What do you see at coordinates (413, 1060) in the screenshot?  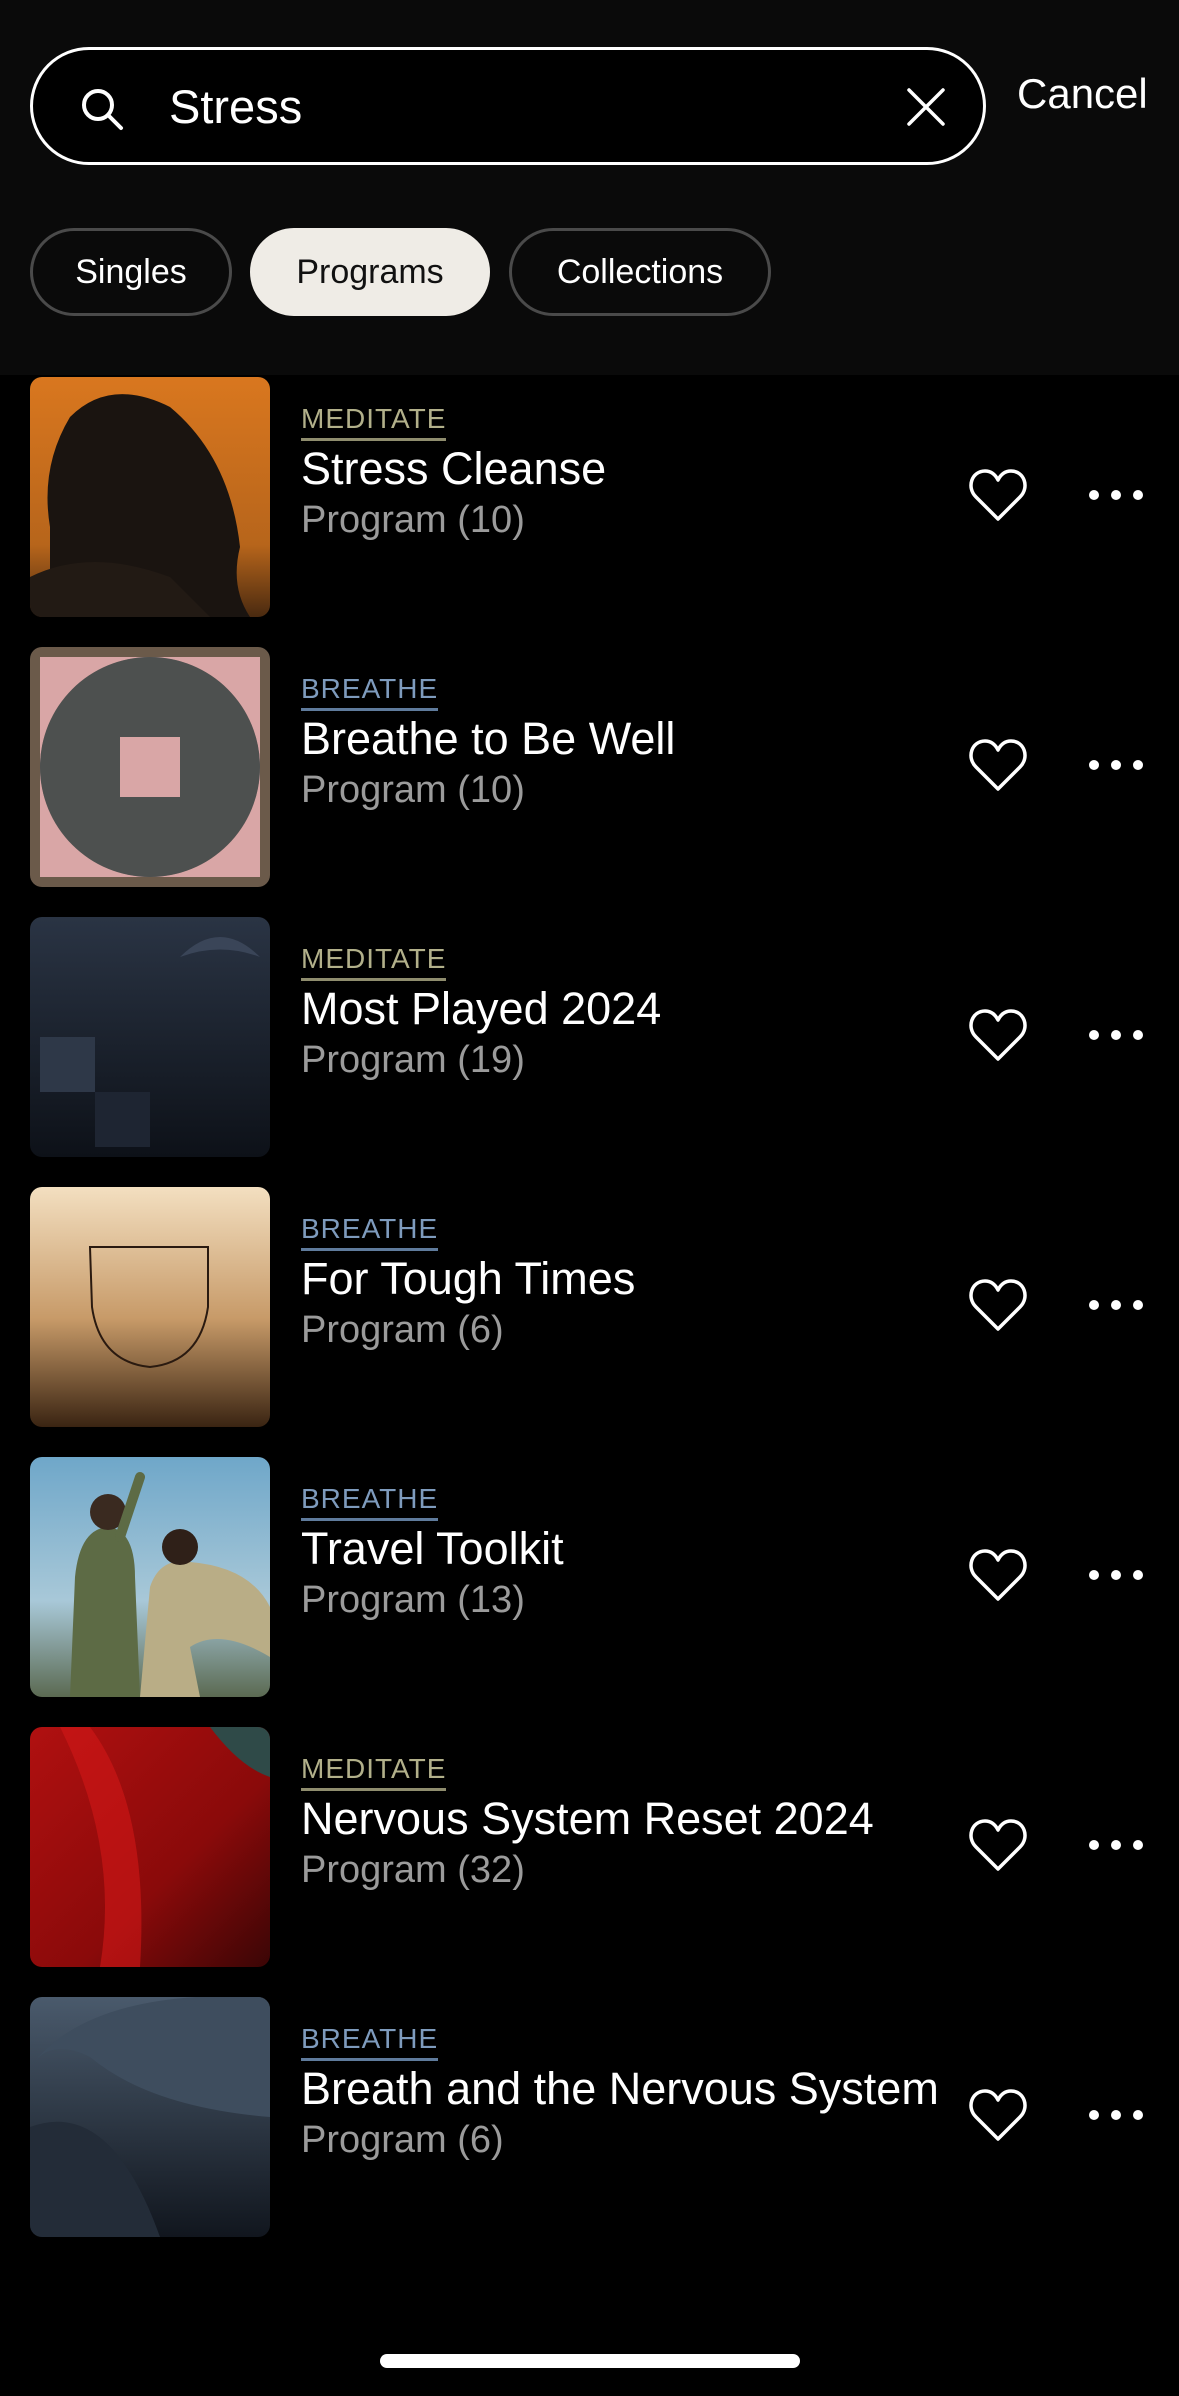 I see `program-subtitle: Program (19)` at bounding box center [413, 1060].